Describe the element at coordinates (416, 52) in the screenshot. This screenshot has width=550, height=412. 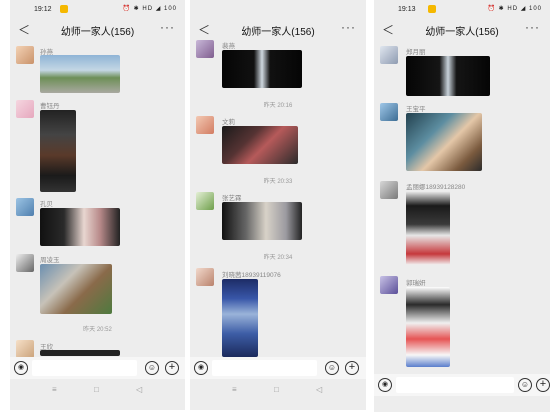
I see `sender-name: 郑月丽` at that location.